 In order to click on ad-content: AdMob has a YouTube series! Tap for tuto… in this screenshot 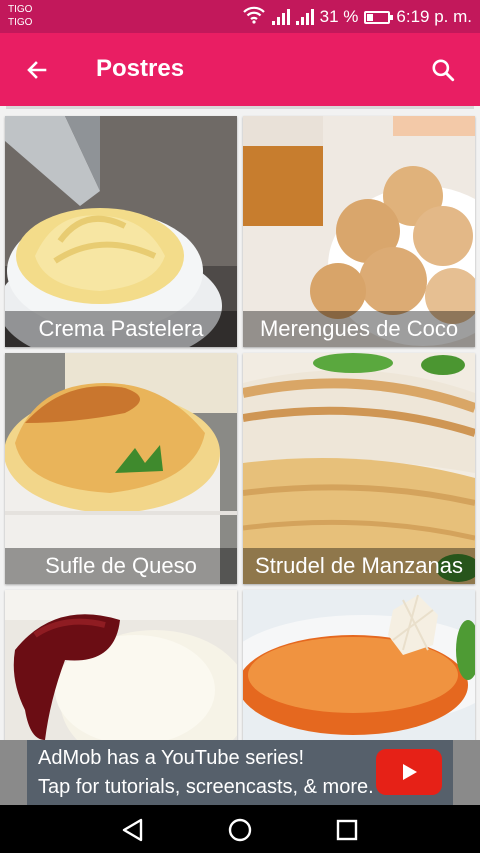, I will do `click(240, 772)`.